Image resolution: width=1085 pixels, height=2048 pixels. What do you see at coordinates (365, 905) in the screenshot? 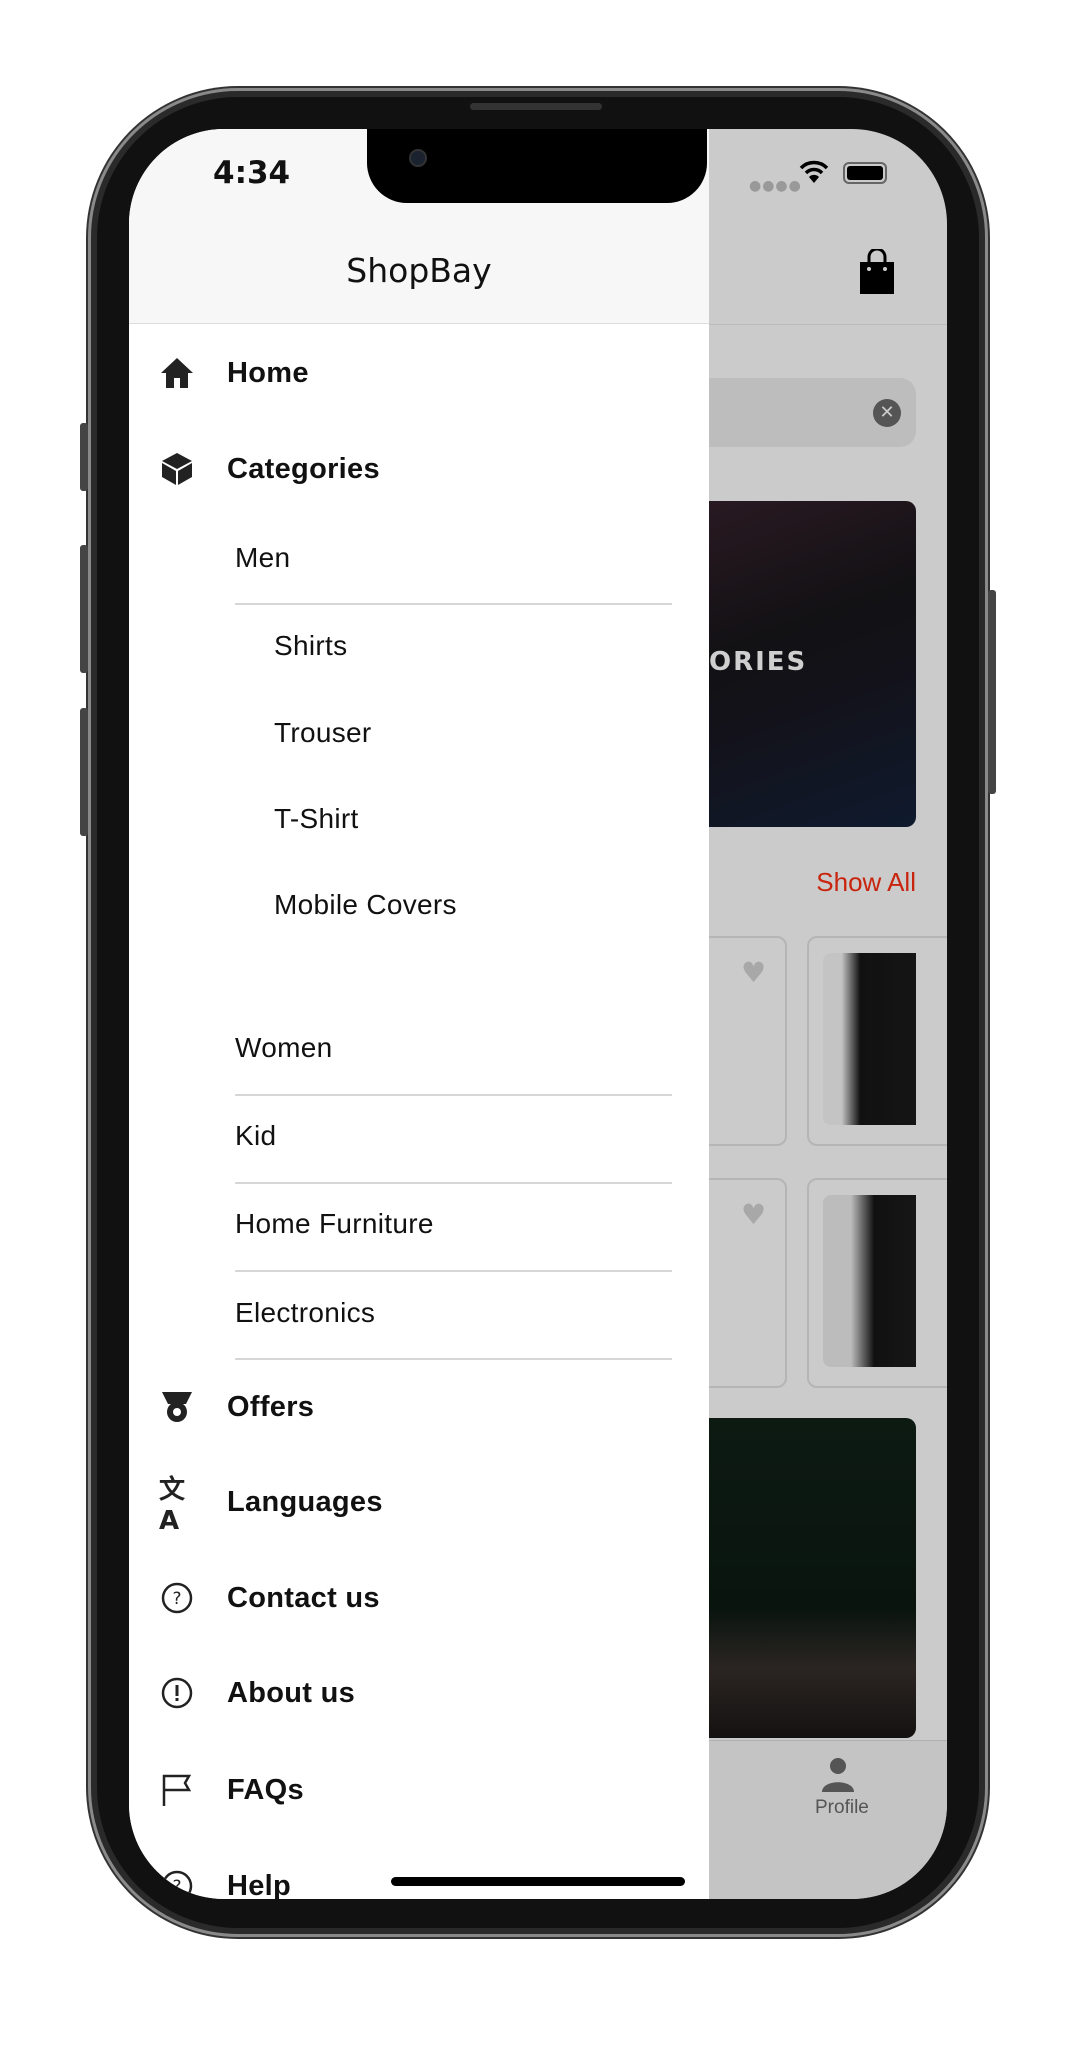
I see `subcategory-mobile-covers: Mobile Covers` at bounding box center [365, 905].